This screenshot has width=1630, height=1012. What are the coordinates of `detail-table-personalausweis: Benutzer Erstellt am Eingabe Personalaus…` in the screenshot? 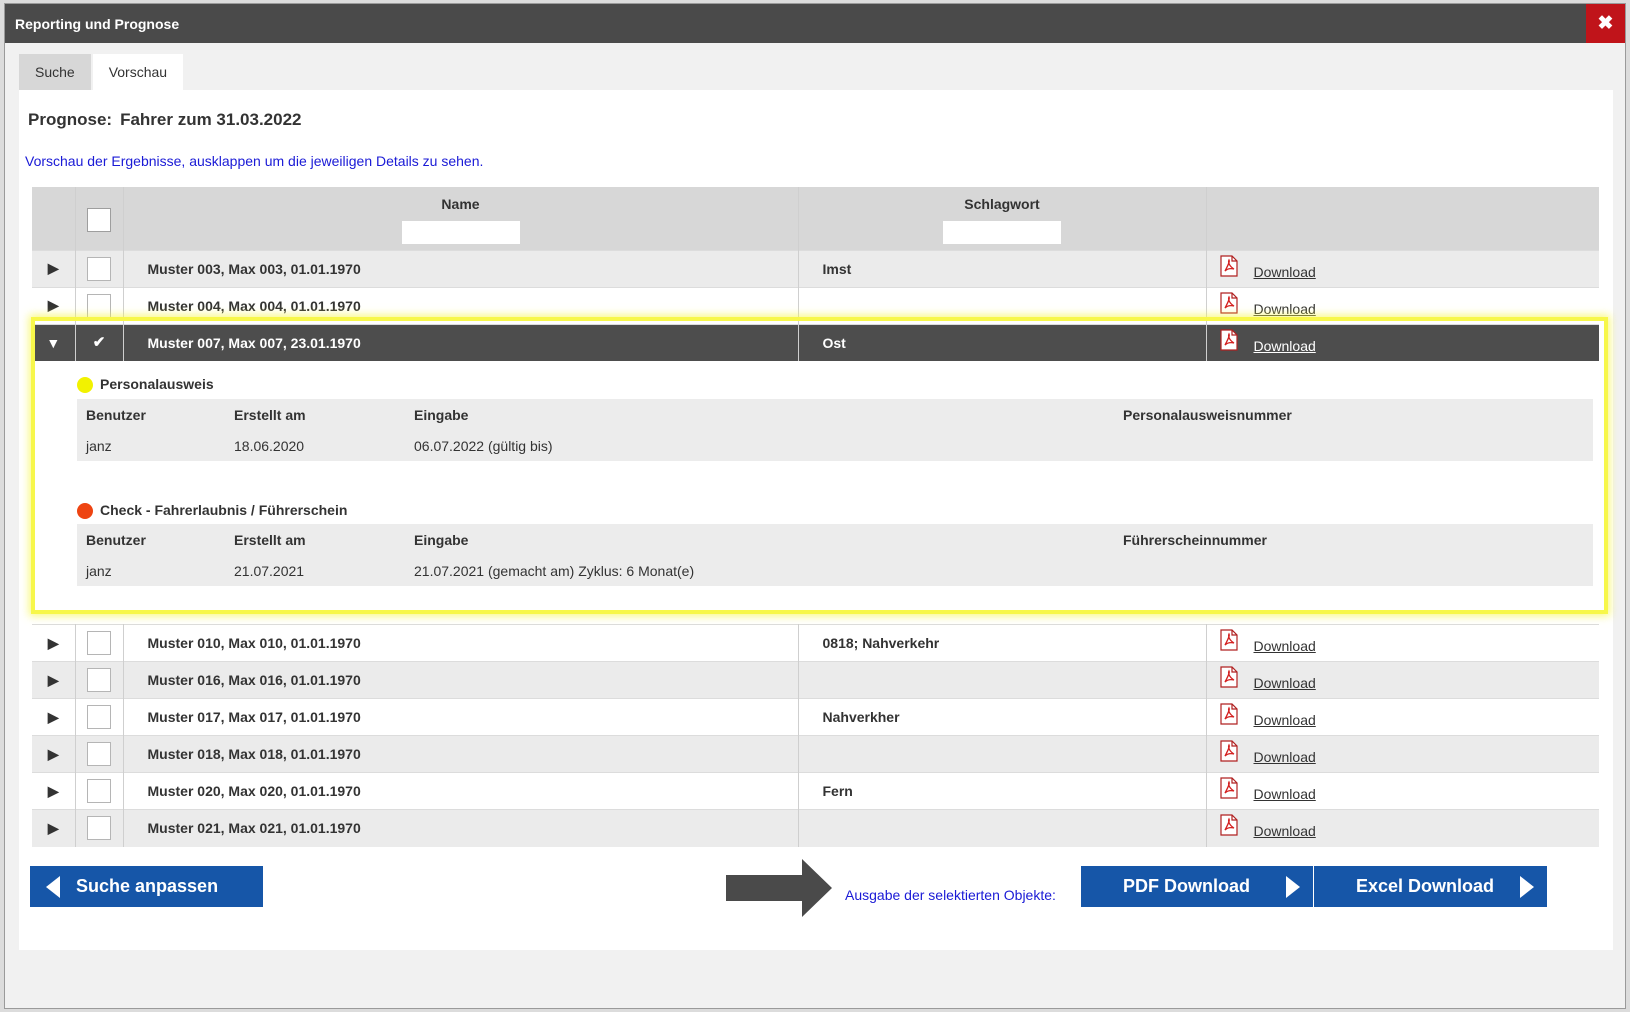 It's located at (835, 430).